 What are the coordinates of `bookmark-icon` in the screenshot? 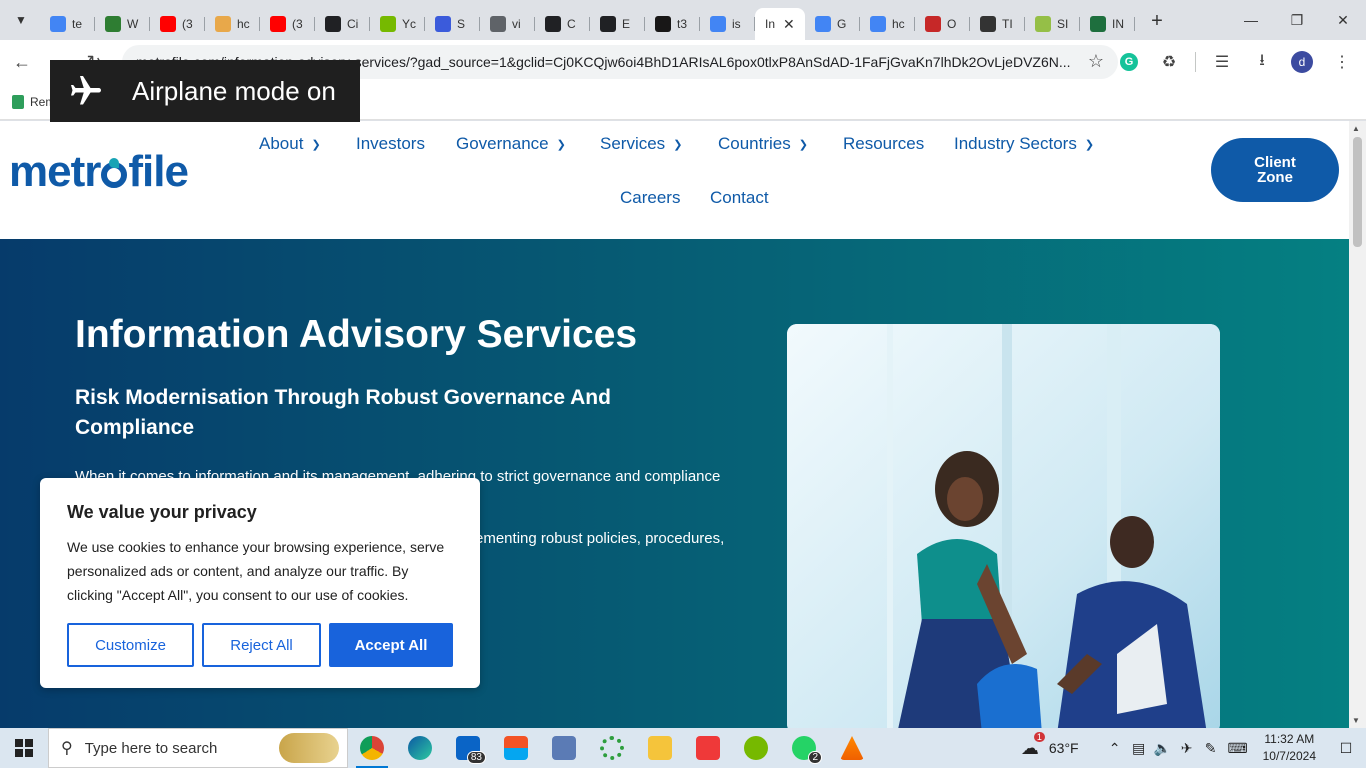 It's located at (18, 101).